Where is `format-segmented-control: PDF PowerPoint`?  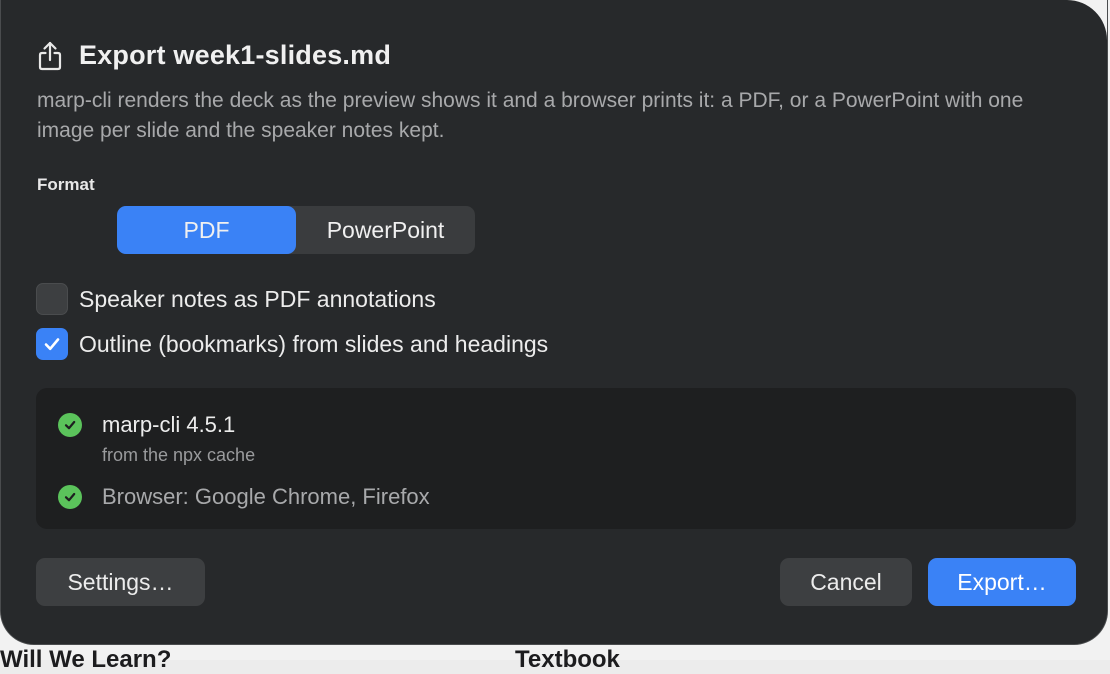 format-segmented-control: PDF PowerPoint is located at coordinates (296, 230).